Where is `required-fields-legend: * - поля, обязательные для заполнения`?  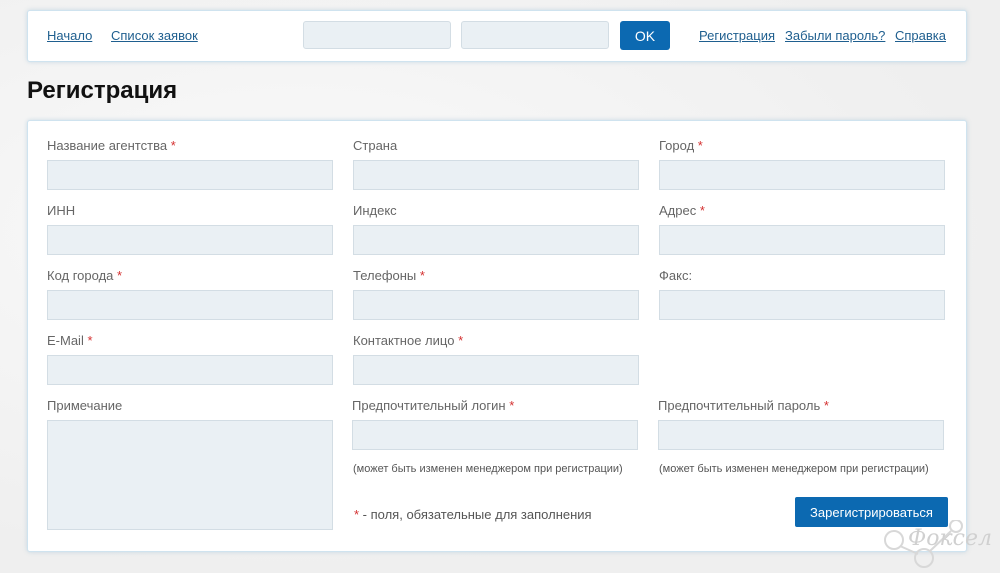
required-fields-legend: * - поля, обязательные для заполнения is located at coordinates (473, 514).